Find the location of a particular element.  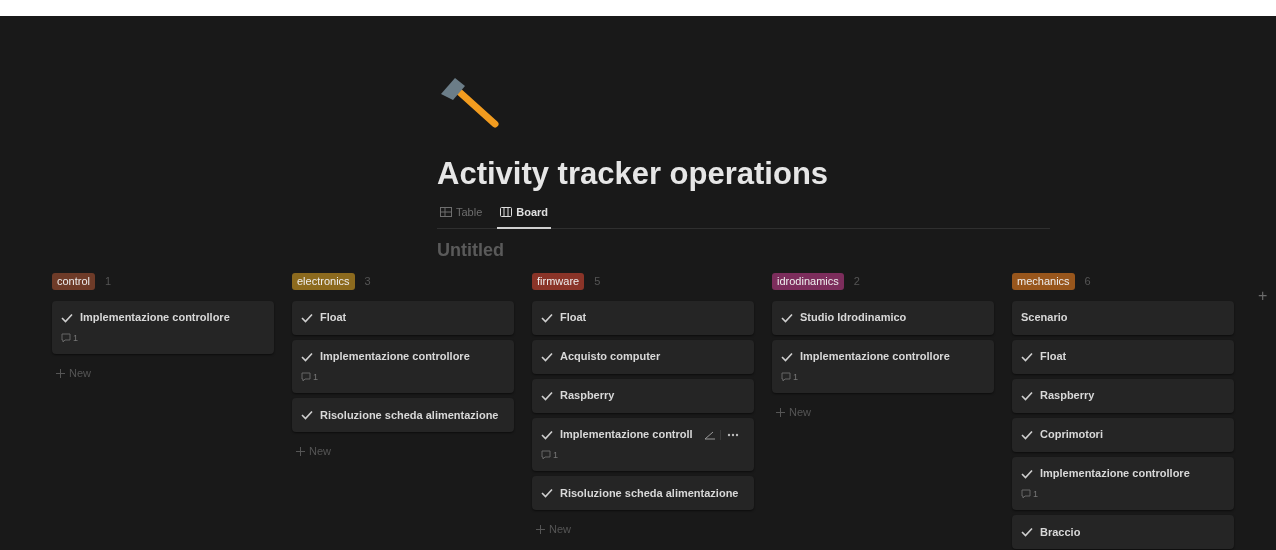

group-count: 5 is located at coordinates (597, 282).